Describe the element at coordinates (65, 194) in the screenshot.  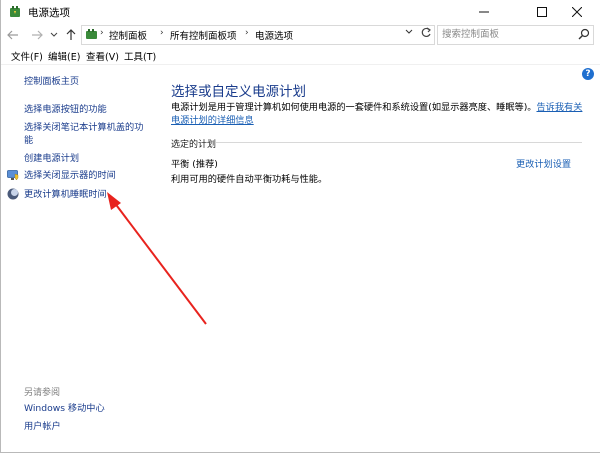
I see `sidebar-item-sleep-time: 更改计算机睡眠时间` at that location.